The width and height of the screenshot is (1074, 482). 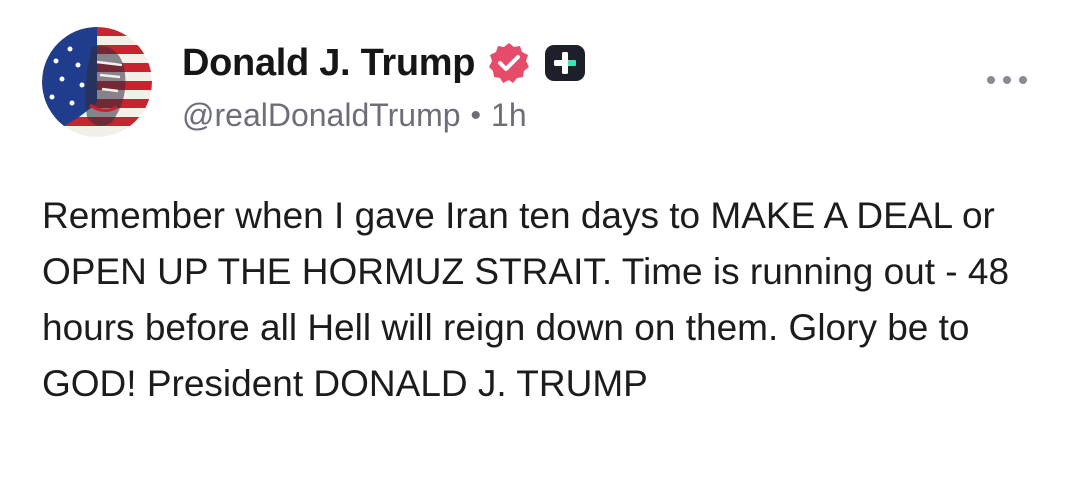 I want to click on display-name: Donald J. Trump, so click(x=329, y=63).